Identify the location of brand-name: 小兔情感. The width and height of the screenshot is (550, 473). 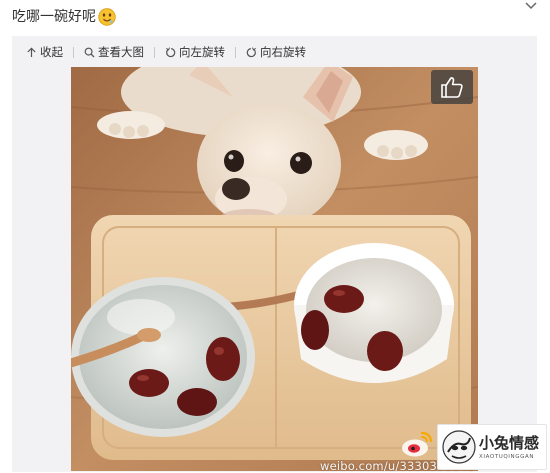
(509, 443).